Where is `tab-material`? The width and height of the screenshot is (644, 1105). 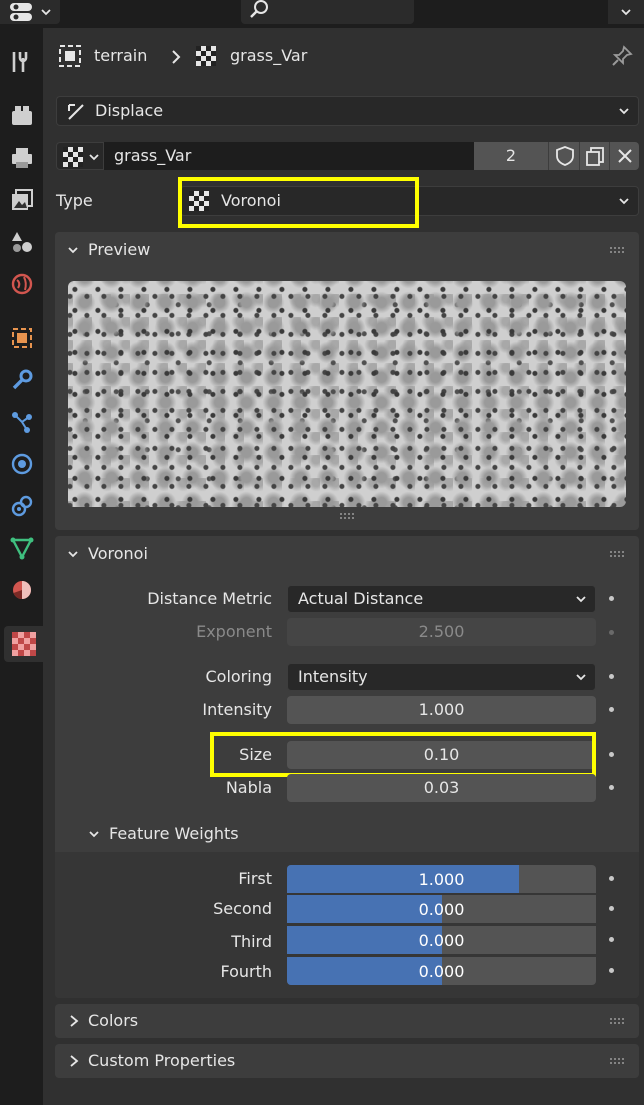
tab-material is located at coordinates (22, 590).